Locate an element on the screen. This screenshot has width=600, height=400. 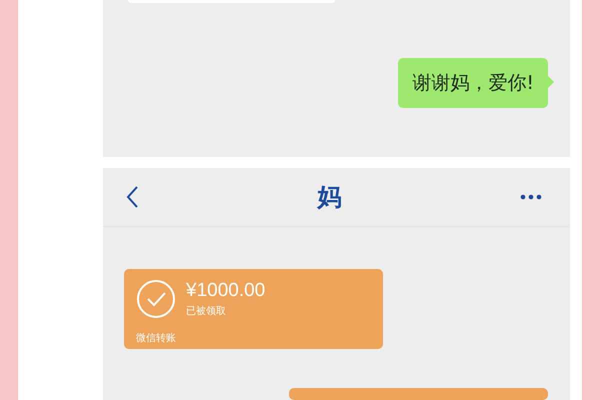
message-bubble: 谢谢妈，爱你! is located at coordinates (473, 83).